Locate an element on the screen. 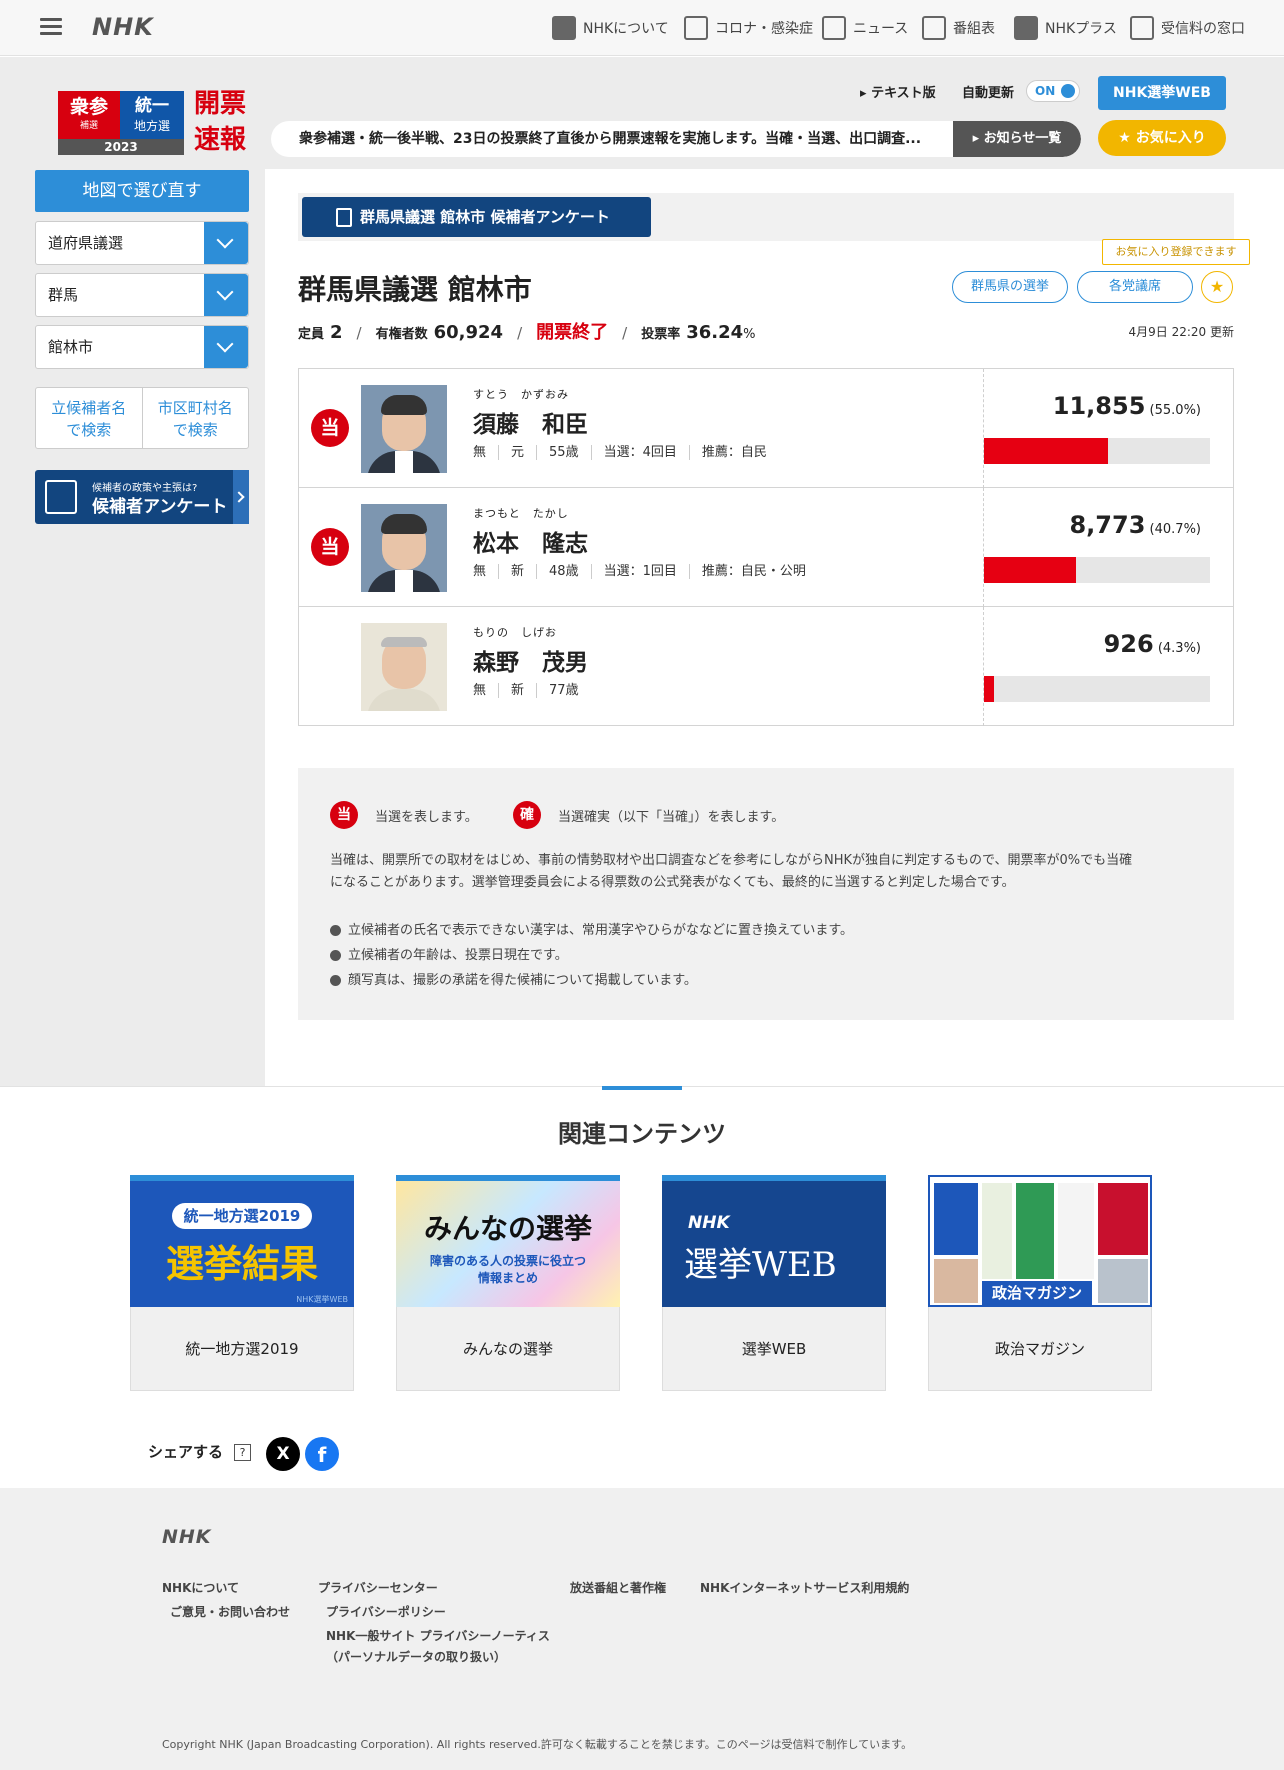  reselect-by-map-button: 地図で選び直す is located at coordinates (142, 191).